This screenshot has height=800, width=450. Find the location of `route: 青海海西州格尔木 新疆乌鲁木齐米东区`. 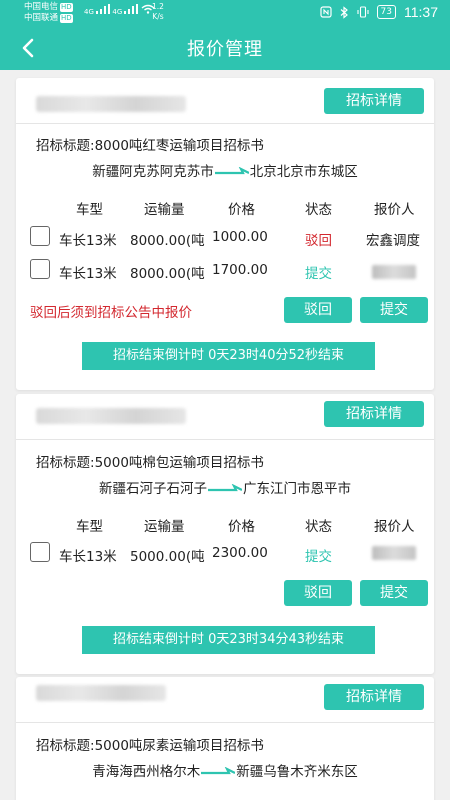

route: 青海海西州格尔木 新疆乌鲁木齐米东区 is located at coordinates (225, 770).